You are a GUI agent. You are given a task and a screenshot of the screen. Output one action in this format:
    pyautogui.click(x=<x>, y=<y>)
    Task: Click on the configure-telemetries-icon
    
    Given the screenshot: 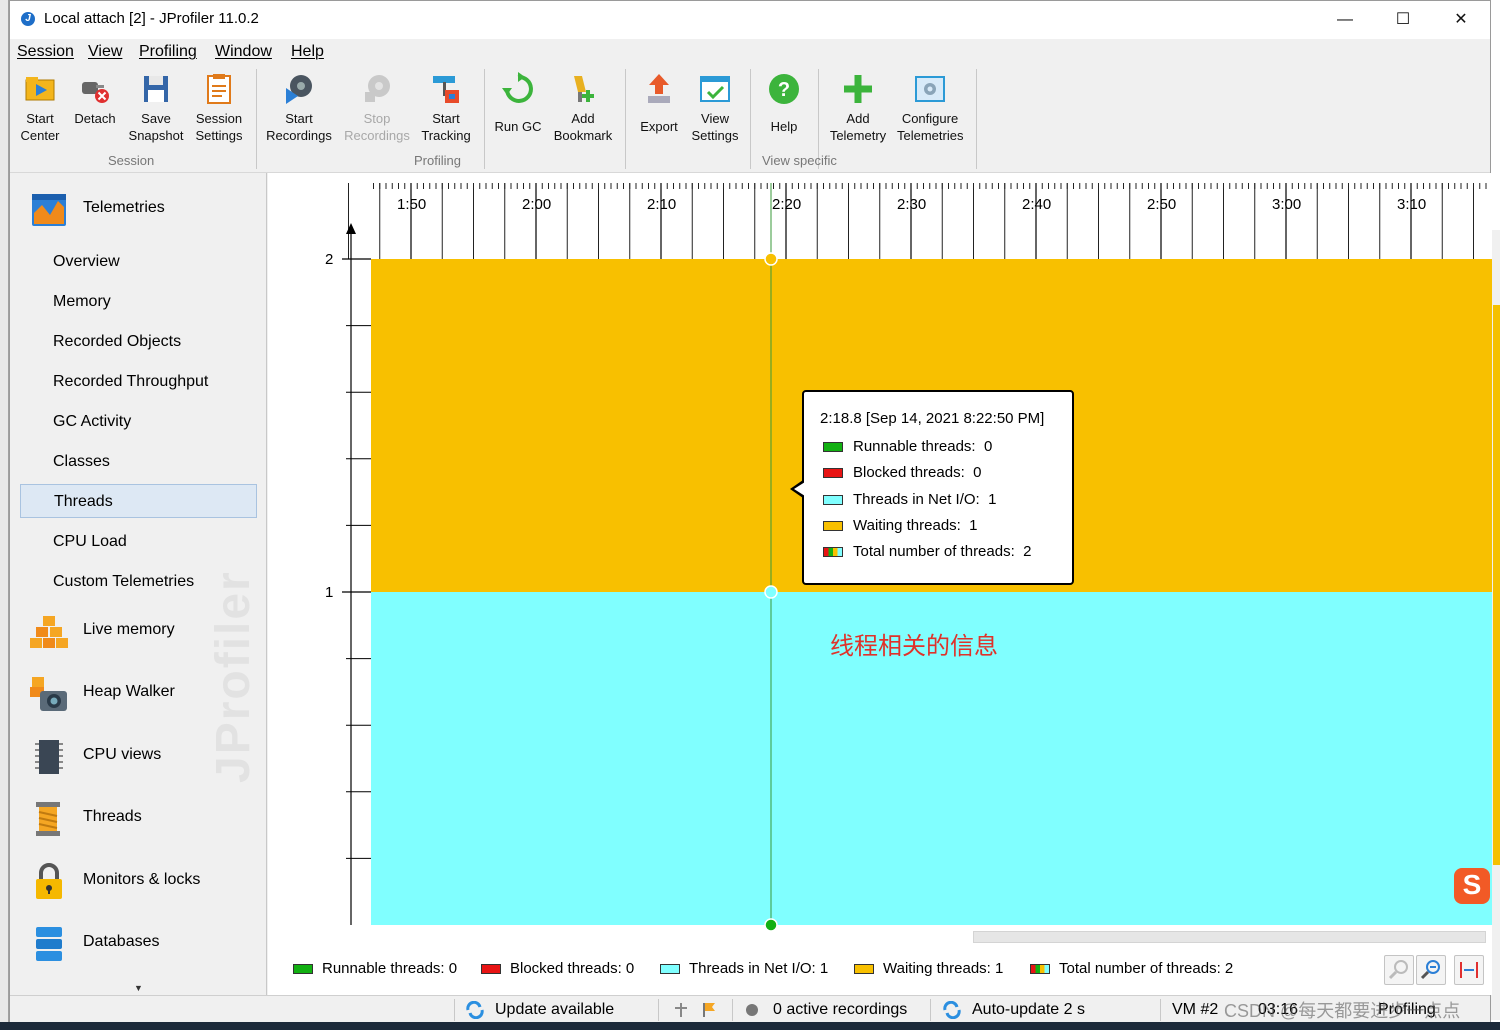 What is the action you would take?
    pyautogui.click(x=930, y=89)
    